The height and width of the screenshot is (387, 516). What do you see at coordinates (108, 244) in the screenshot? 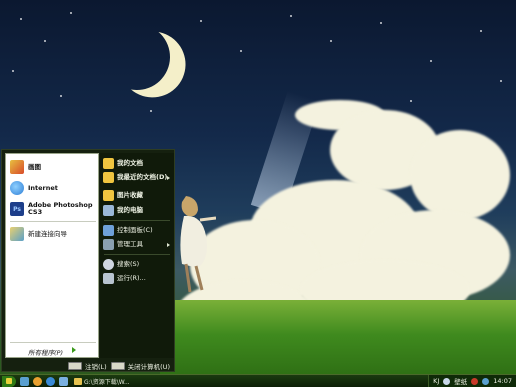
I see `admin-tools-icon` at bounding box center [108, 244].